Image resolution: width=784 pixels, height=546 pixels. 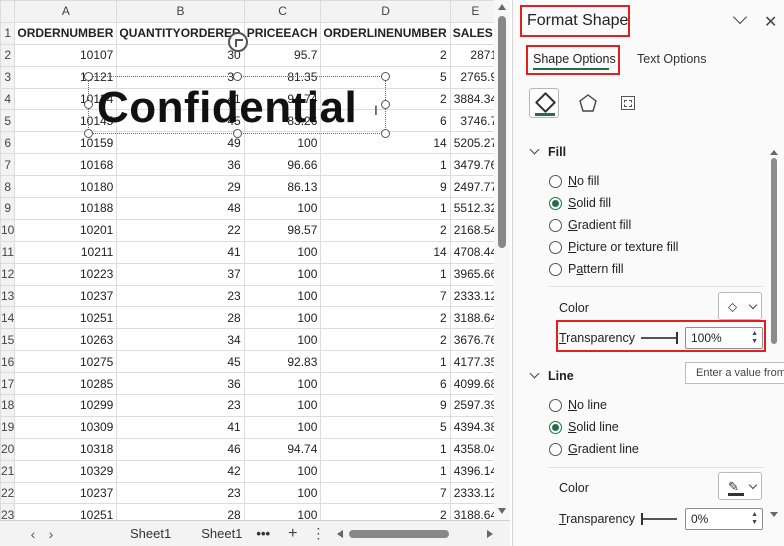 I want to click on line-collapse-chevron-icon, so click(x=534, y=373).